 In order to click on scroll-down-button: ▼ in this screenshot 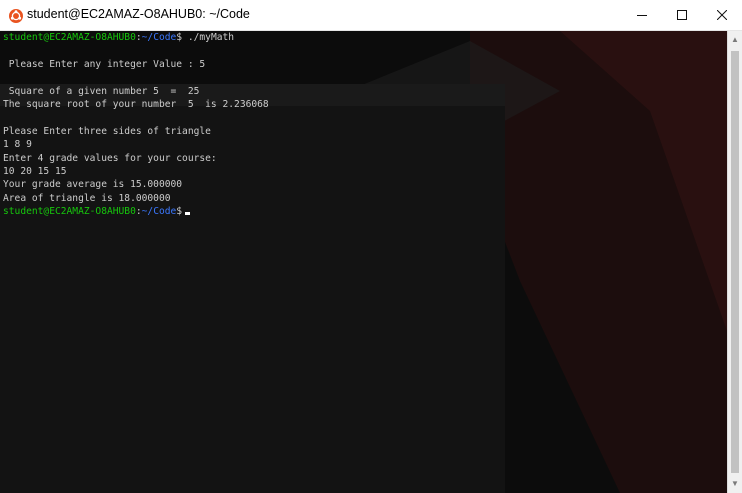, I will do `click(735, 484)`.